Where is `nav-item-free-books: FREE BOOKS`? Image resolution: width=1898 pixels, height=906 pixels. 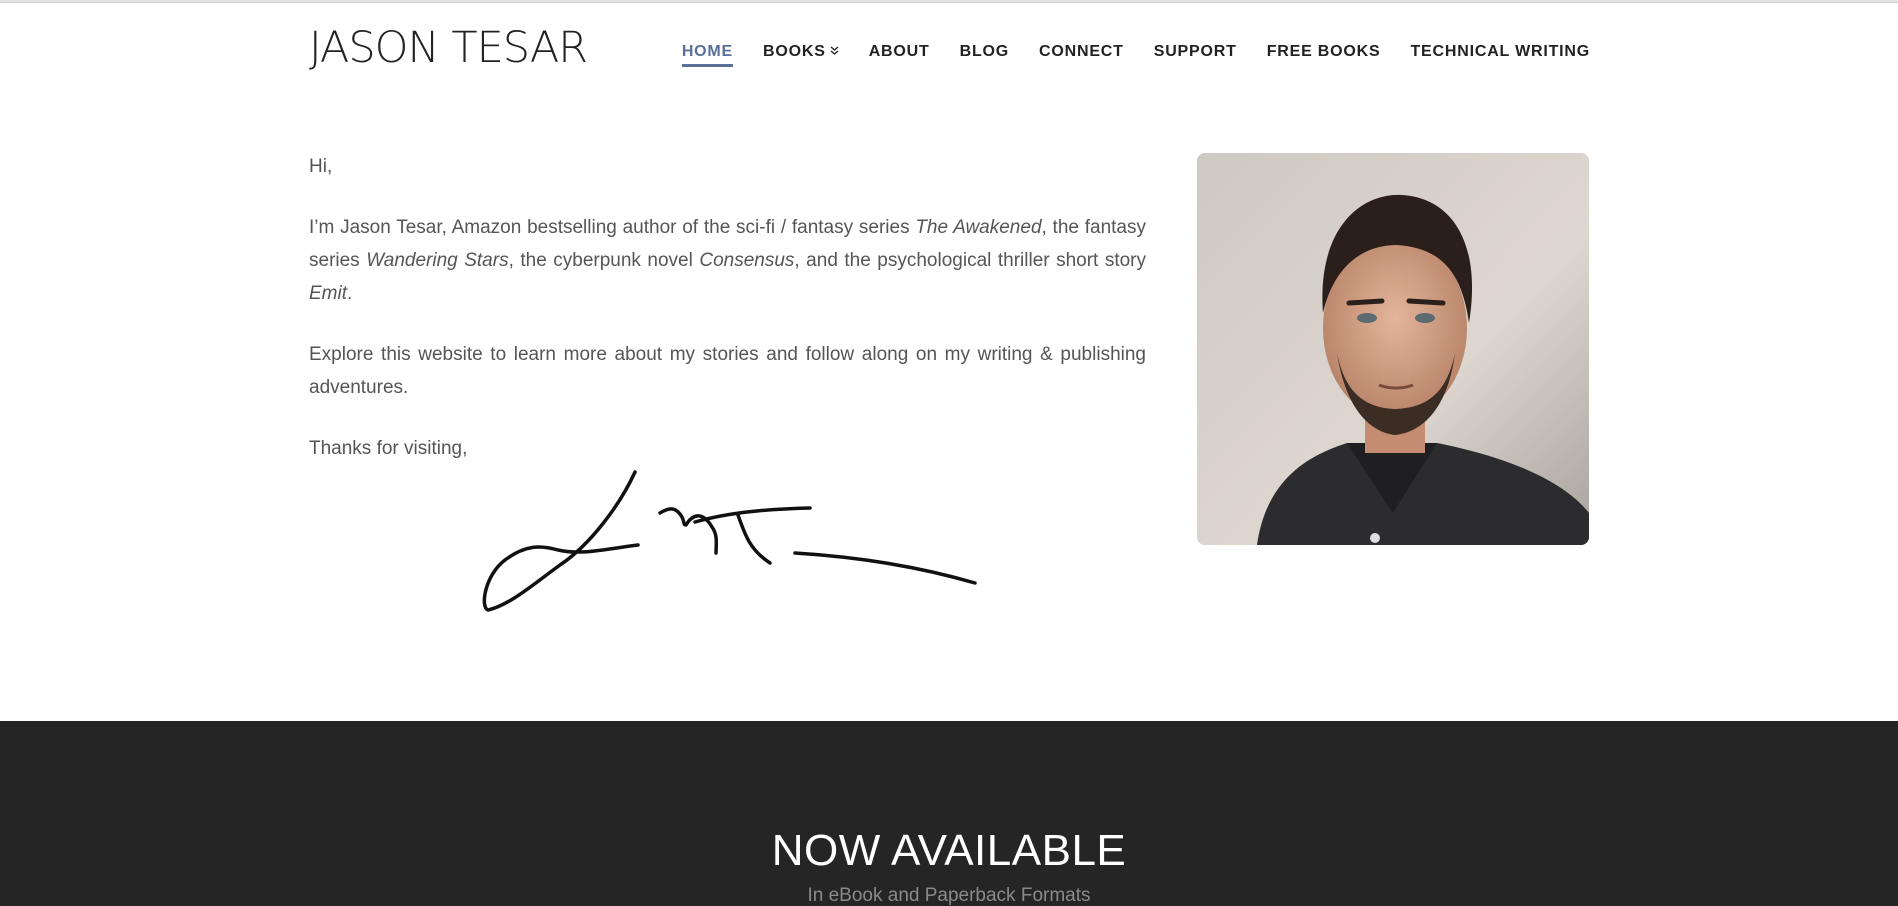 nav-item-free-books: FREE BOOKS is located at coordinates (1324, 55).